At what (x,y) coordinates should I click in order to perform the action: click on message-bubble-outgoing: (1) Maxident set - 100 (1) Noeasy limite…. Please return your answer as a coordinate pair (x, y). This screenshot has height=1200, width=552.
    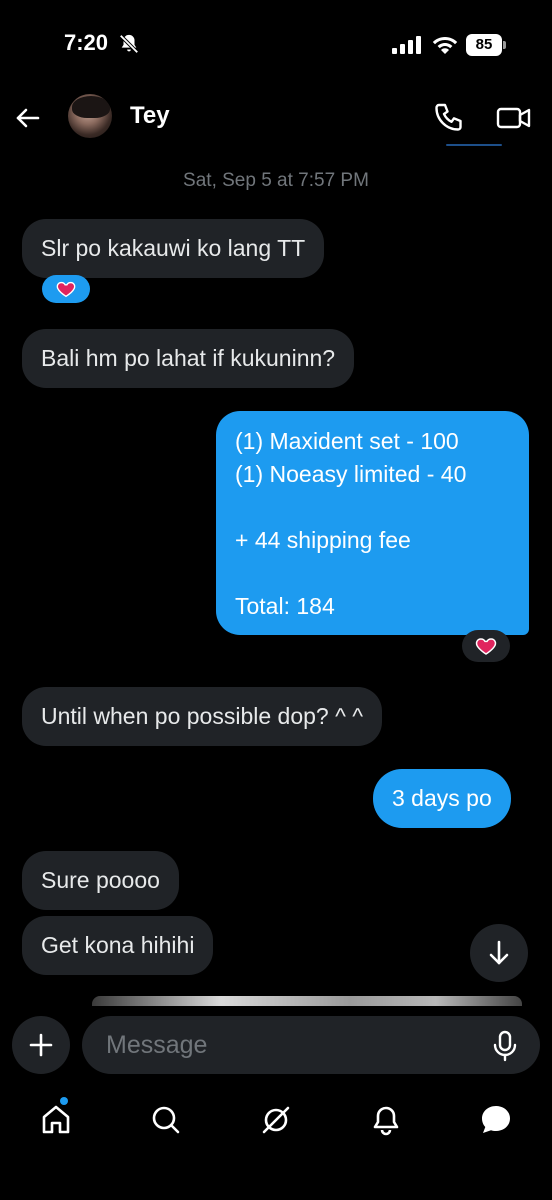
    Looking at the image, I should click on (372, 523).